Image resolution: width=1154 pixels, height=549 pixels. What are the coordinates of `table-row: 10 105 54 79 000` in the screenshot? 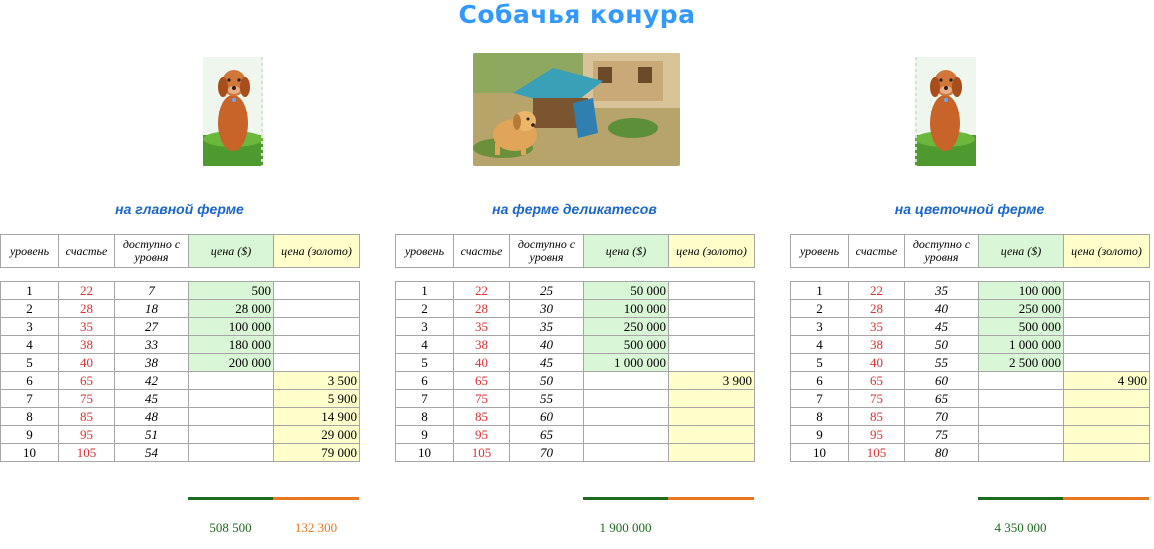 It's located at (180, 452).